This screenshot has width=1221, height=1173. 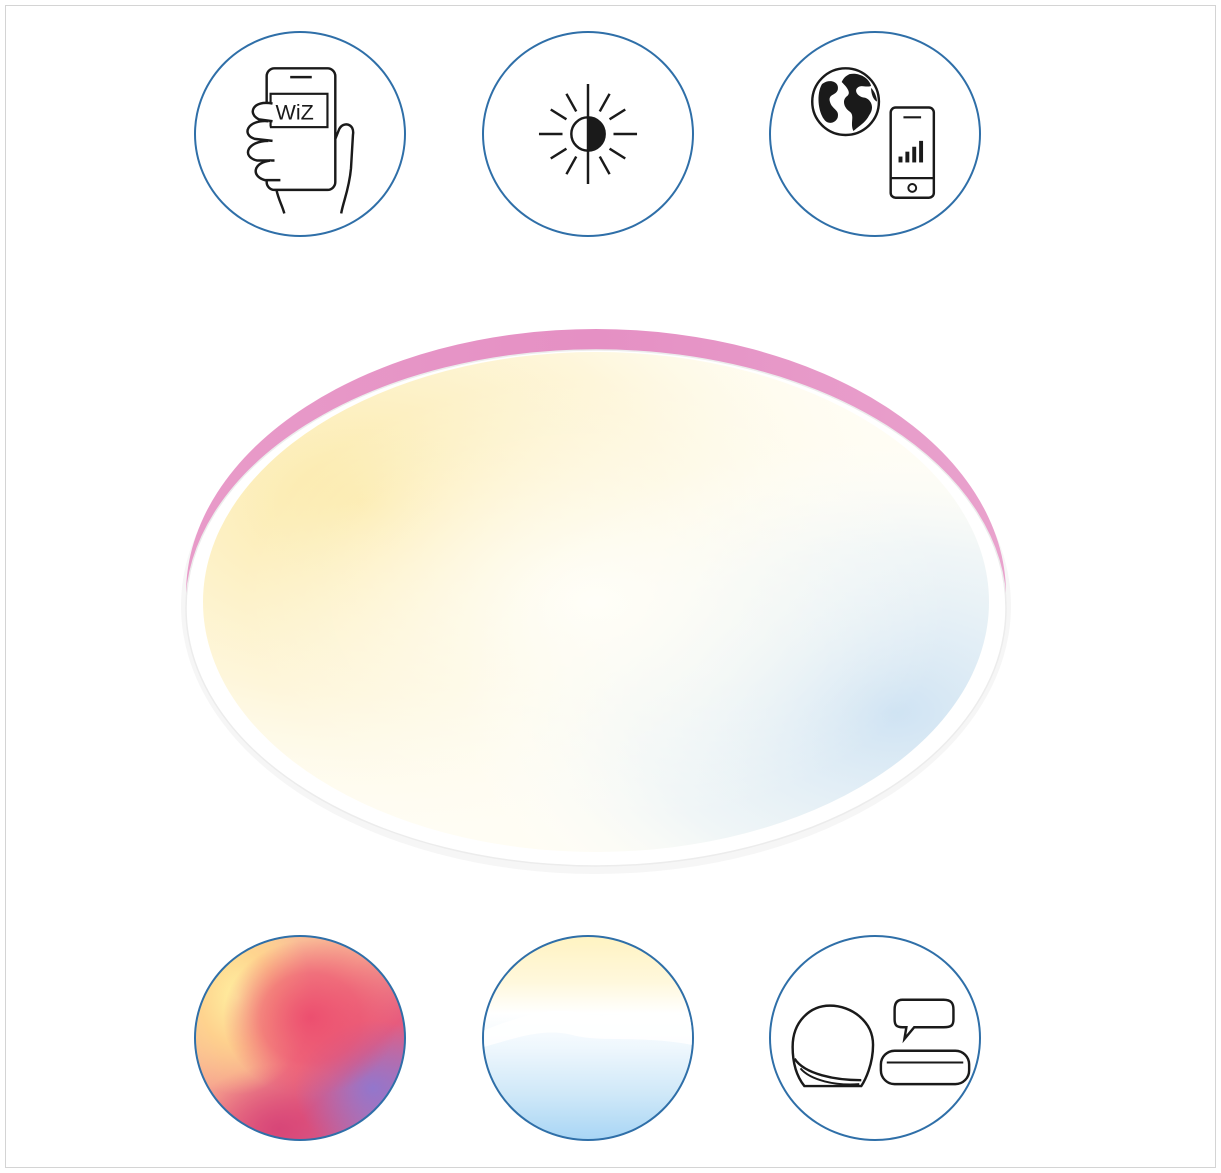 I want to click on brightness-icon, so click(x=588, y=134).